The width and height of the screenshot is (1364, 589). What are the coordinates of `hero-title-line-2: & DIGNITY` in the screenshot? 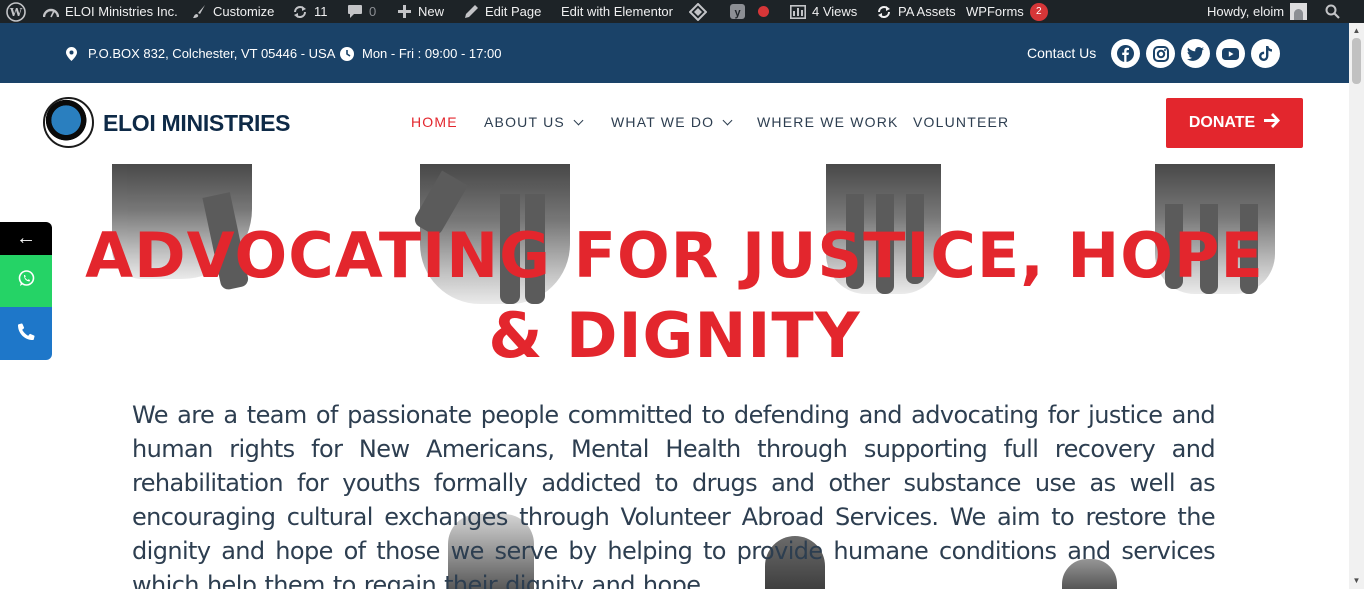 It's located at (674, 335).